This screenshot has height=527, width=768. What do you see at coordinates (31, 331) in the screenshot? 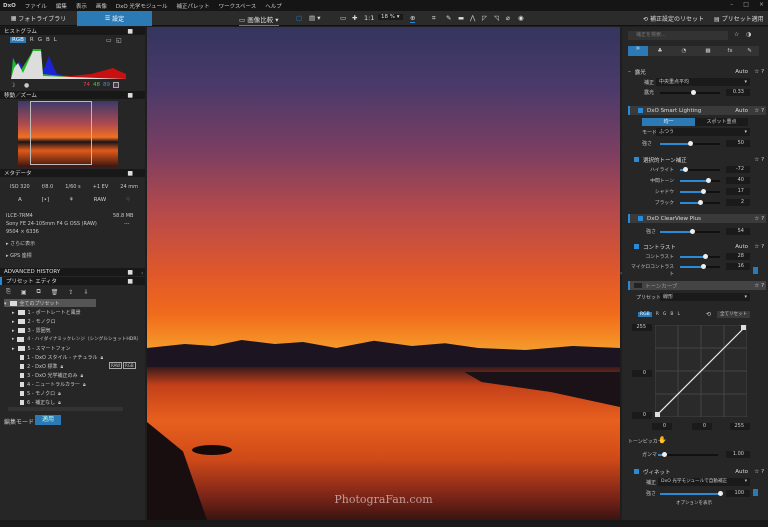
I see `preset-folder: ▸ 3 - 雰囲気` at bounding box center [31, 331].